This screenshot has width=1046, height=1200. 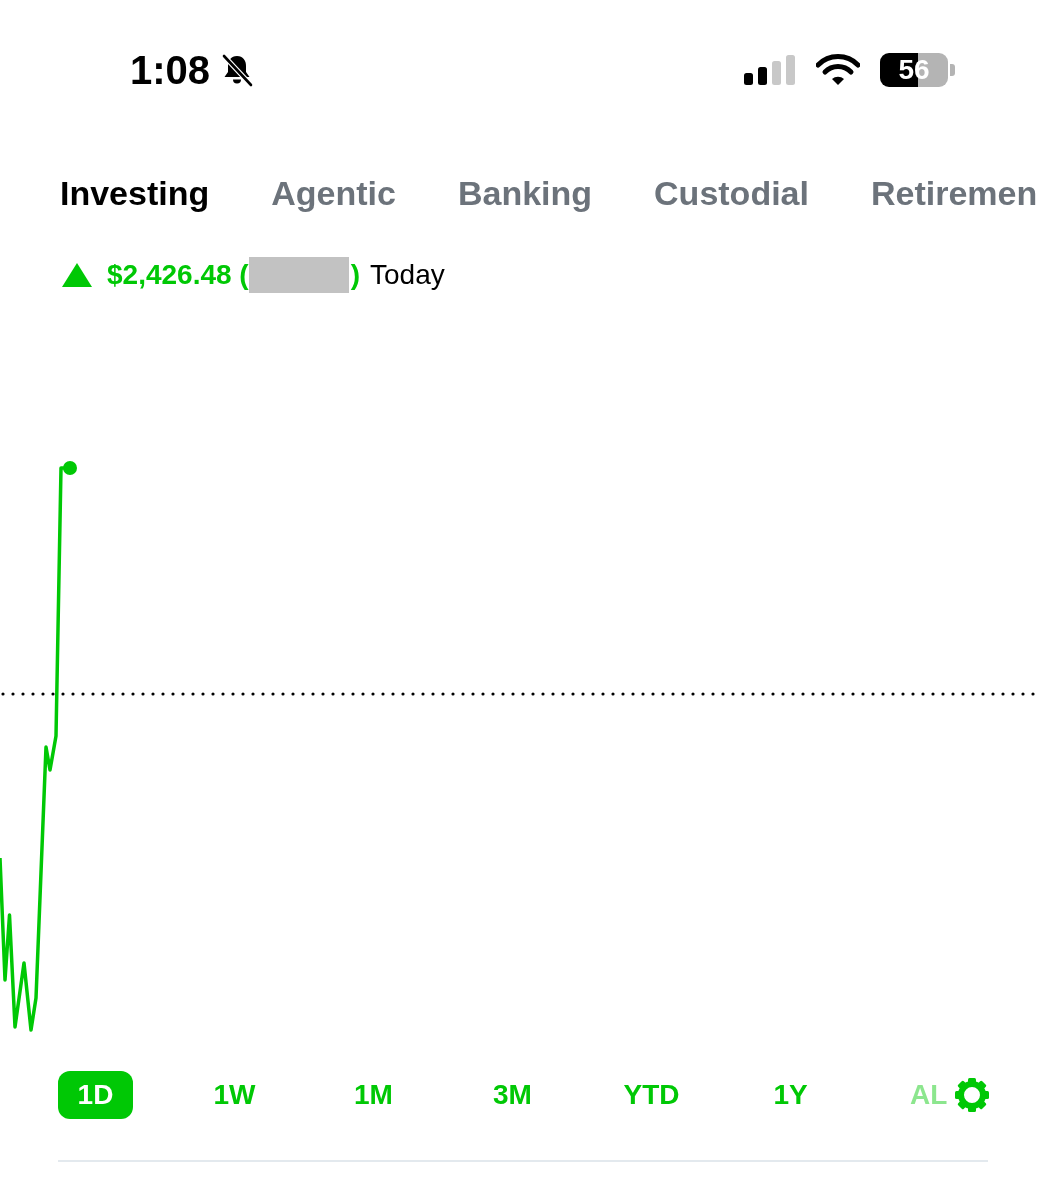 What do you see at coordinates (333, 193) in the screenshot?
I see `account-tab: Agentic` at bounding box center [333, 193].